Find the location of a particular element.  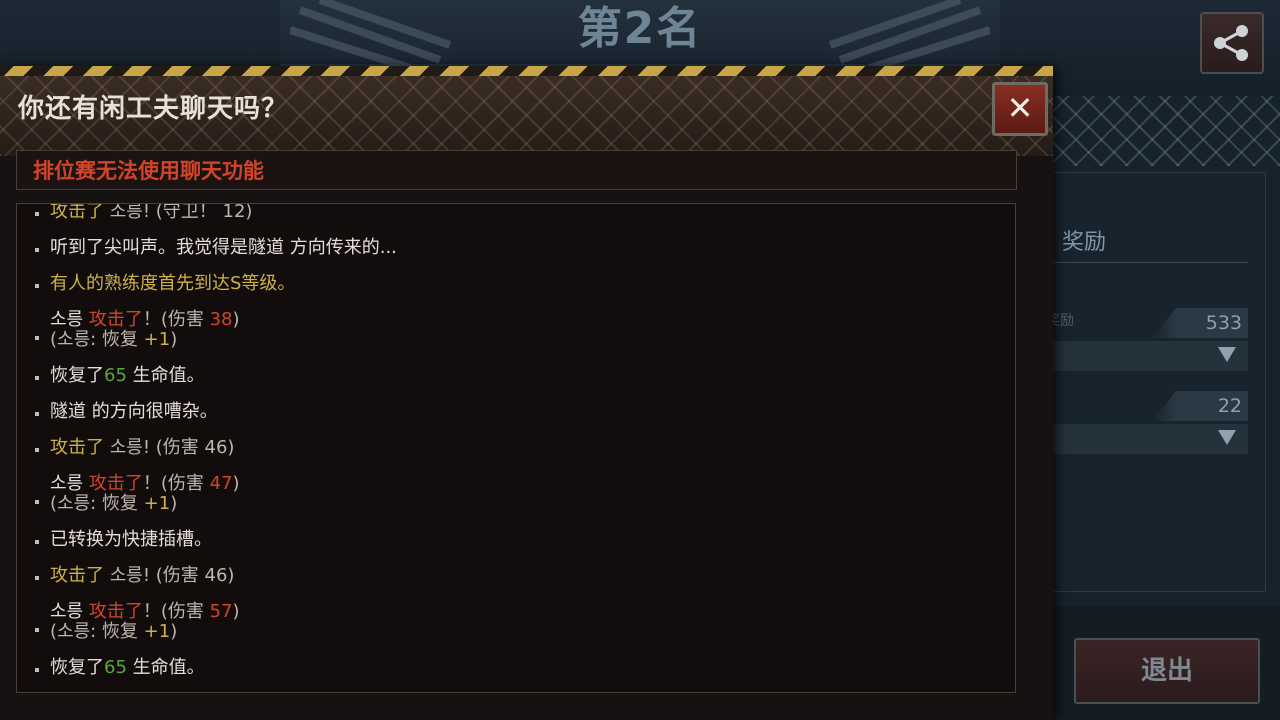

close-icon: ✕ is located at coordinates (1020, 108).